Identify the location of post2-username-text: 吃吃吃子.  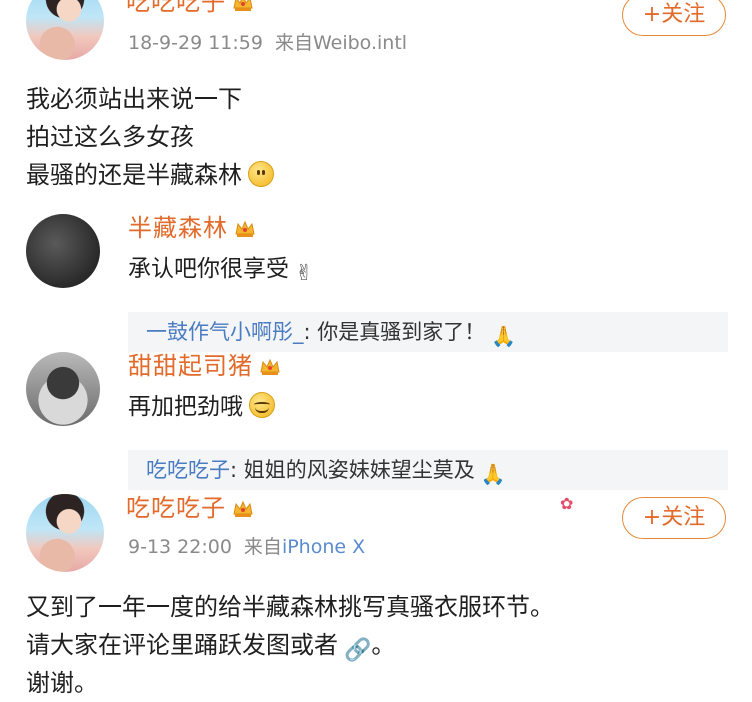
(176, 508).